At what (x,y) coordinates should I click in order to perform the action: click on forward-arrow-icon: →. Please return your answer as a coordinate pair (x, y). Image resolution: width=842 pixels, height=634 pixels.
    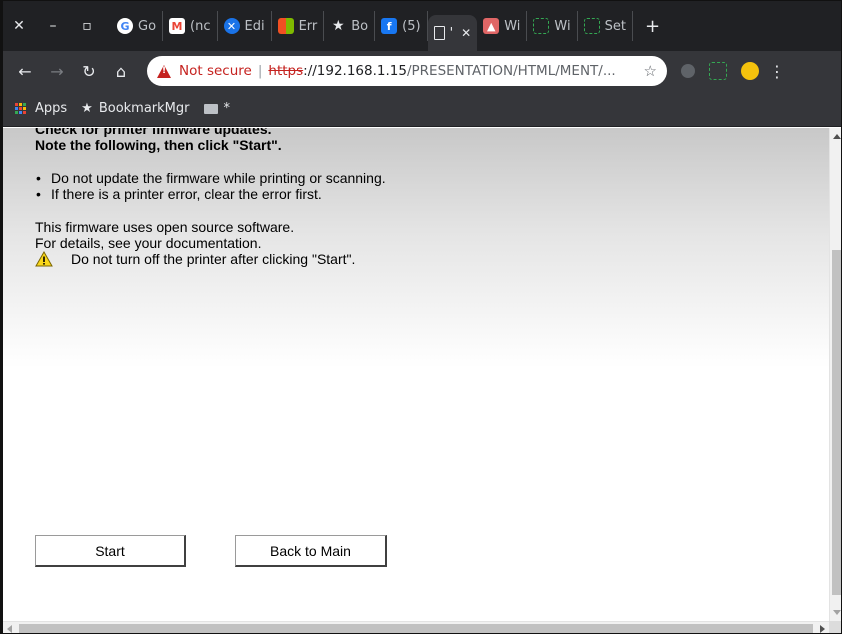
    Looking at the image, I should click on (57, 71).